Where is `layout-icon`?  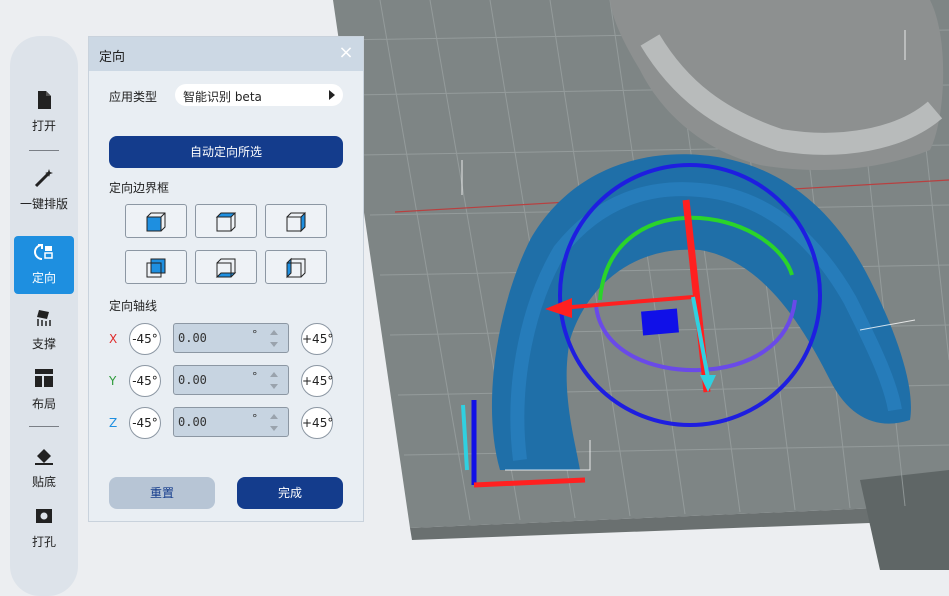
layout-icon is located at coordinates (44, 378).